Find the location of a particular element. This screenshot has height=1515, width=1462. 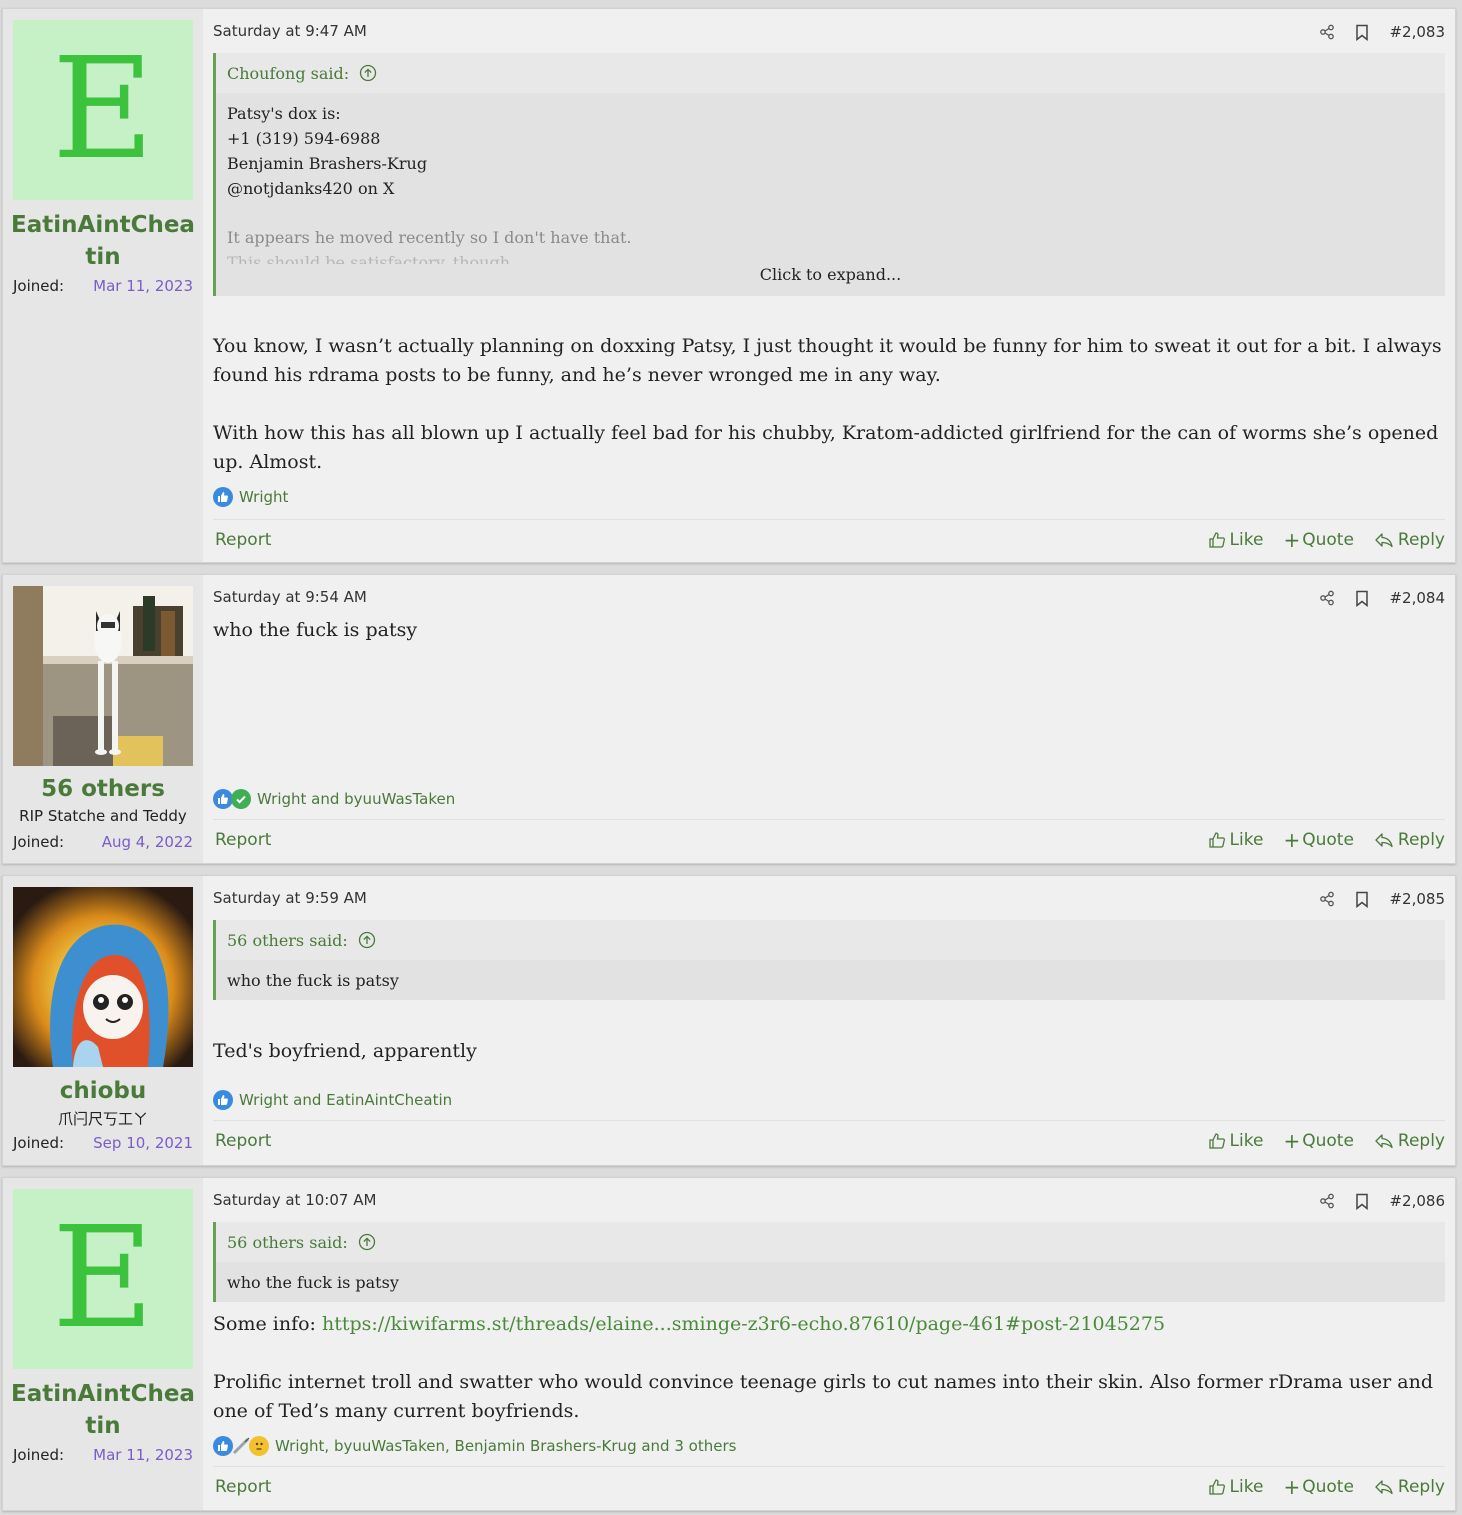

username: 56 others is located at coordinates (103, 789).